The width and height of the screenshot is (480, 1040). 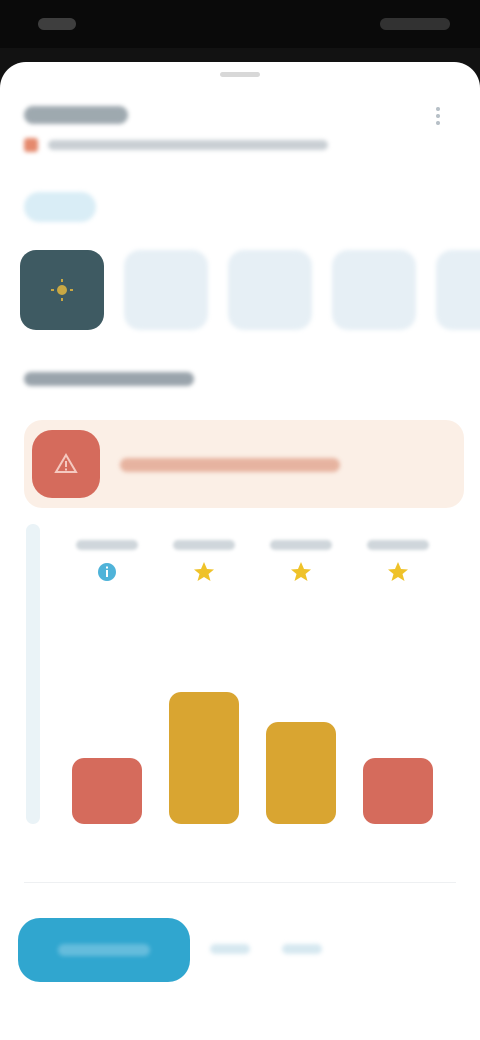 I want to click on secondary-action-button, so click(x=230, y=949).